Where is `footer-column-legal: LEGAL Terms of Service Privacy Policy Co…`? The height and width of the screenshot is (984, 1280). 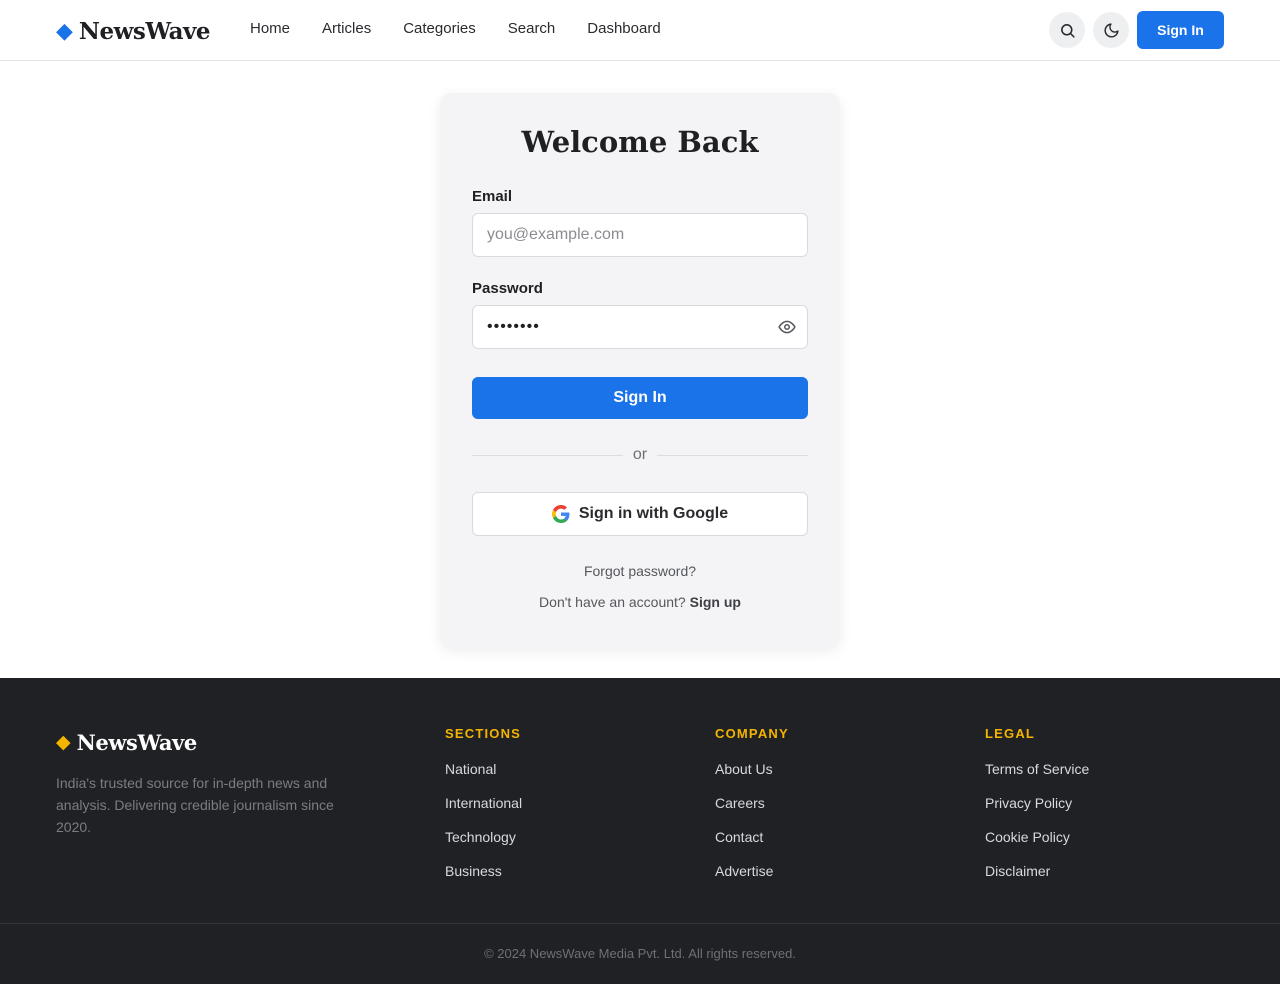
footer-column-legal: LEGAL Terms of Service Privacy Policy Co… is located at coordinates (1037, 810).